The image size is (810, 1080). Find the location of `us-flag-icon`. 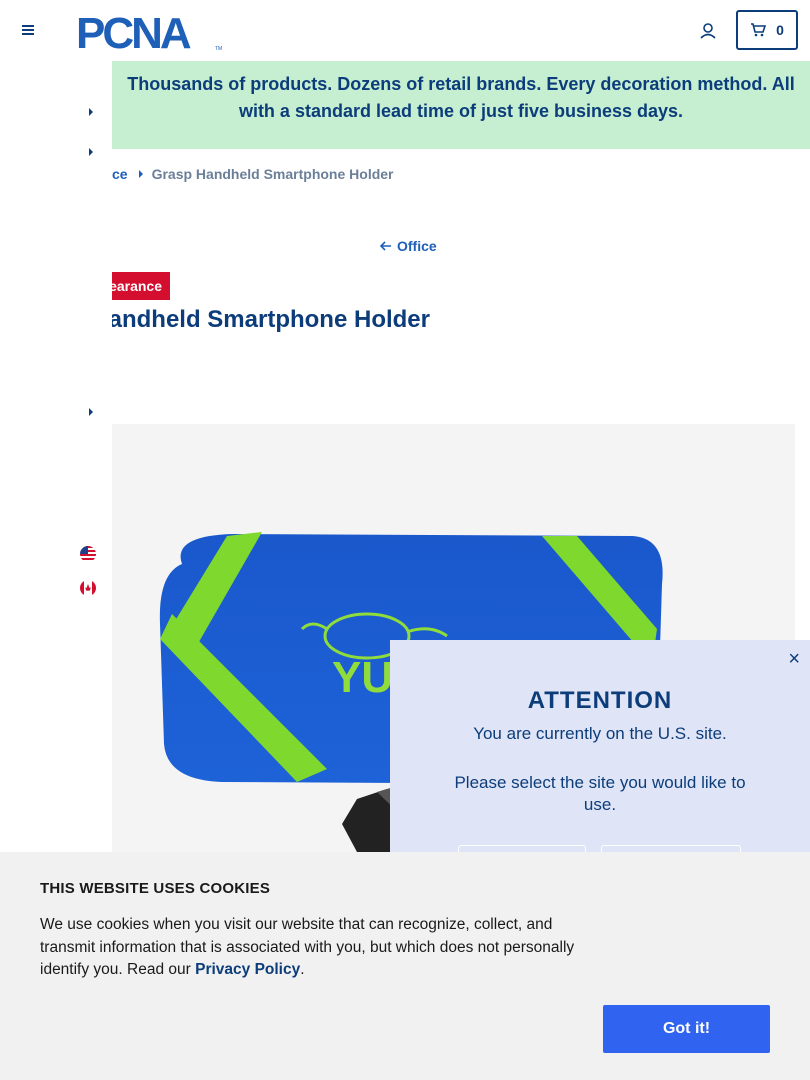

us-flag-icon is located at coordinates (88, 554).